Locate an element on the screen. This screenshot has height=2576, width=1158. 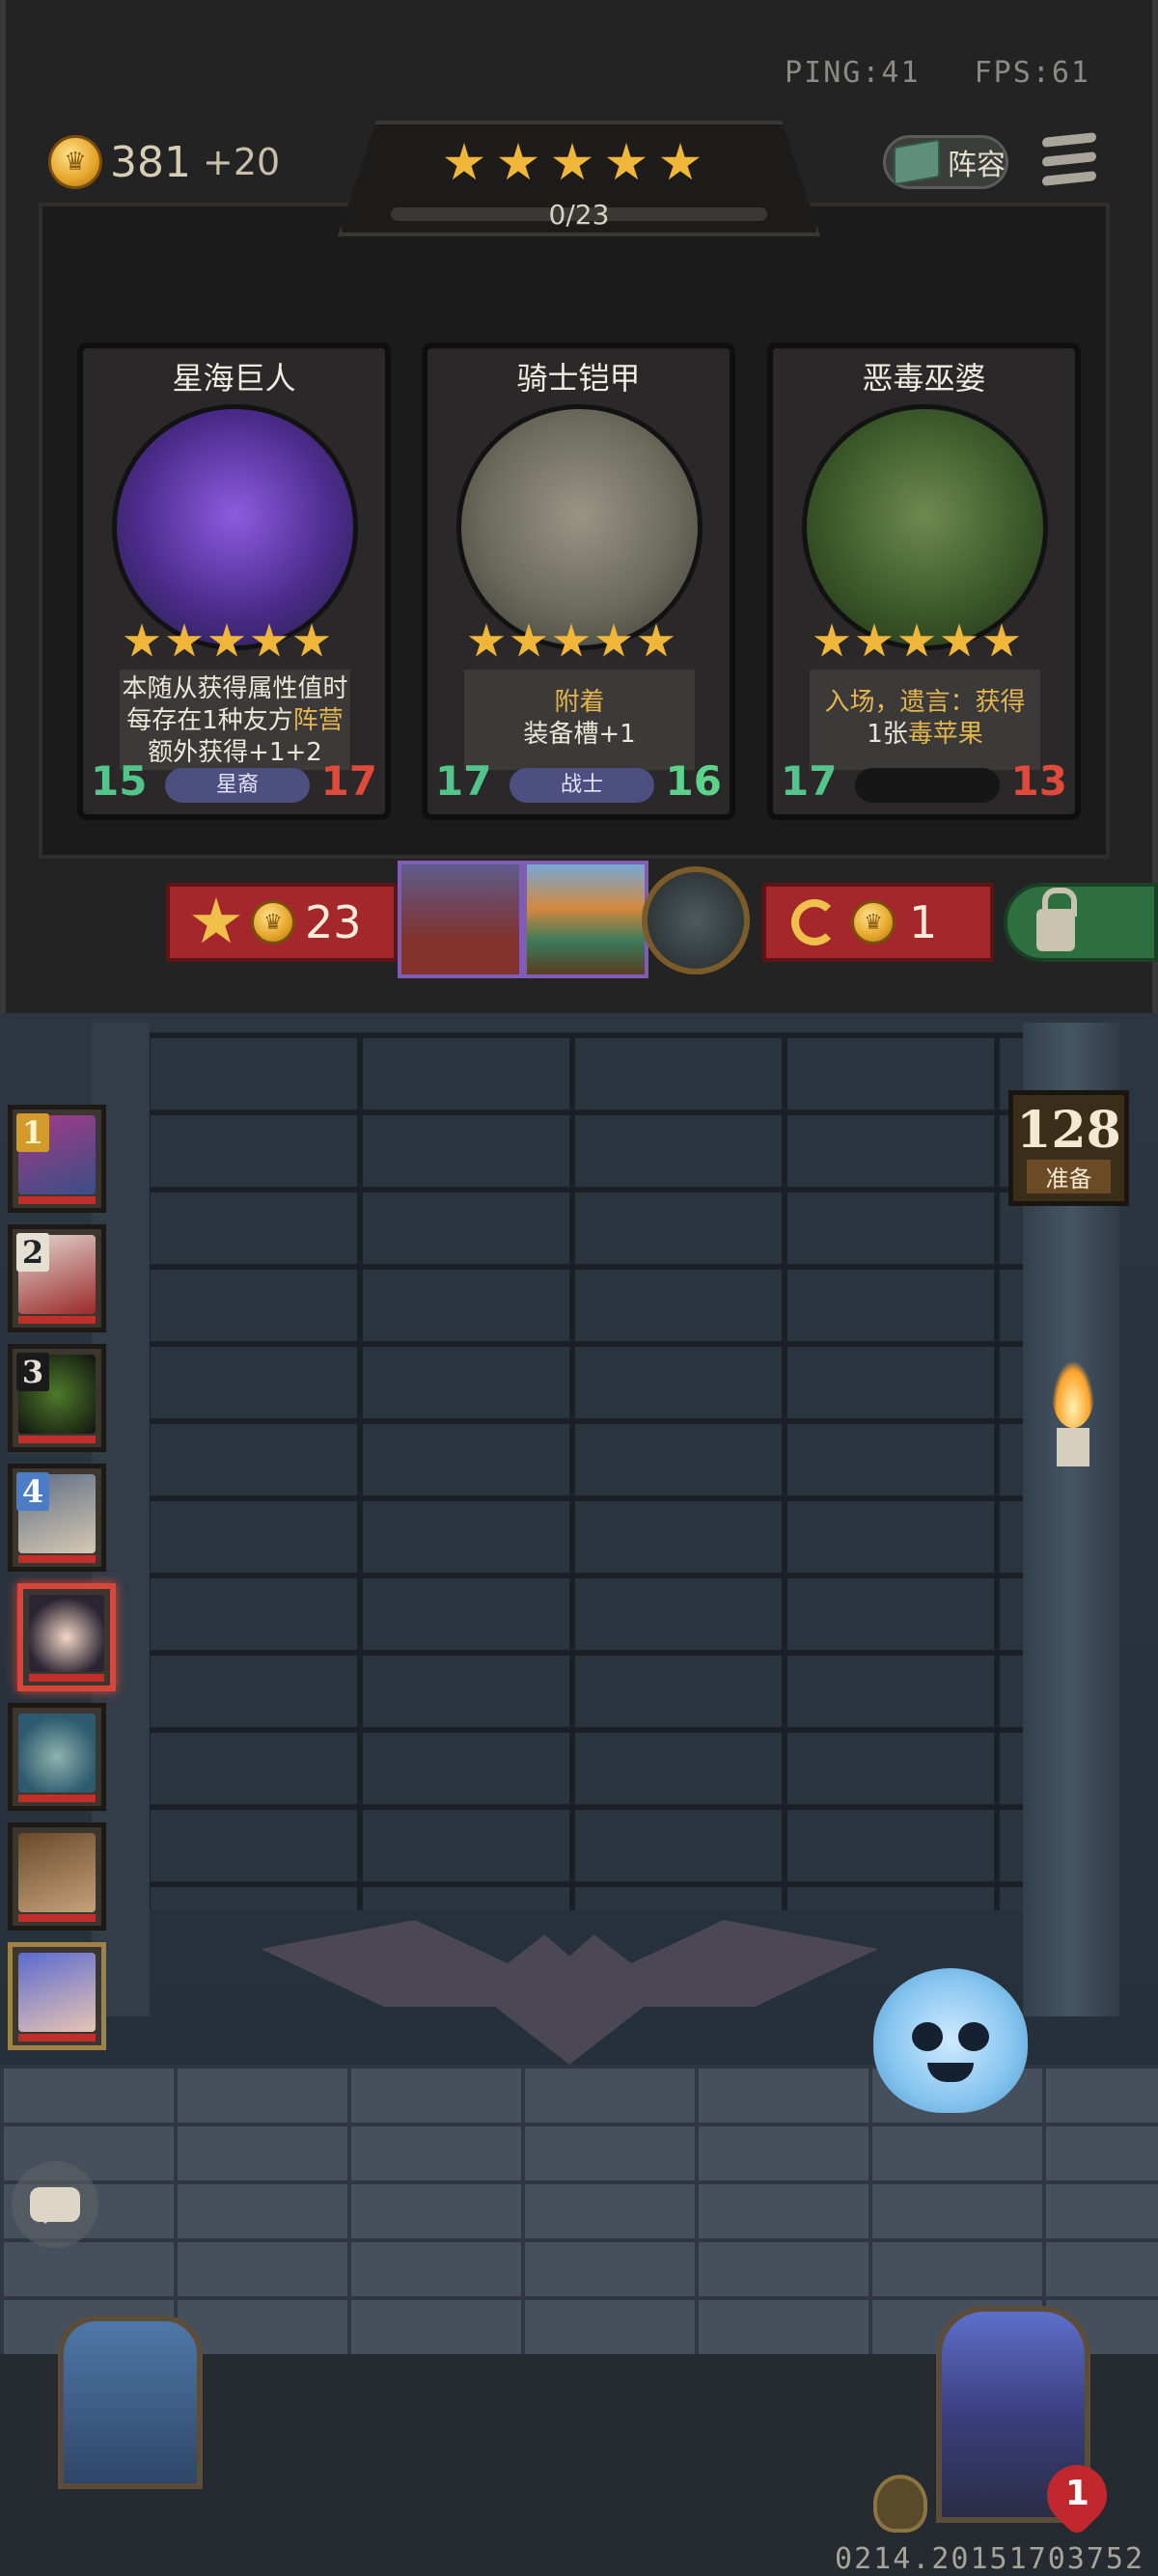
gold-display: ♛ 381 +20 is located at coordinates (164, 162).